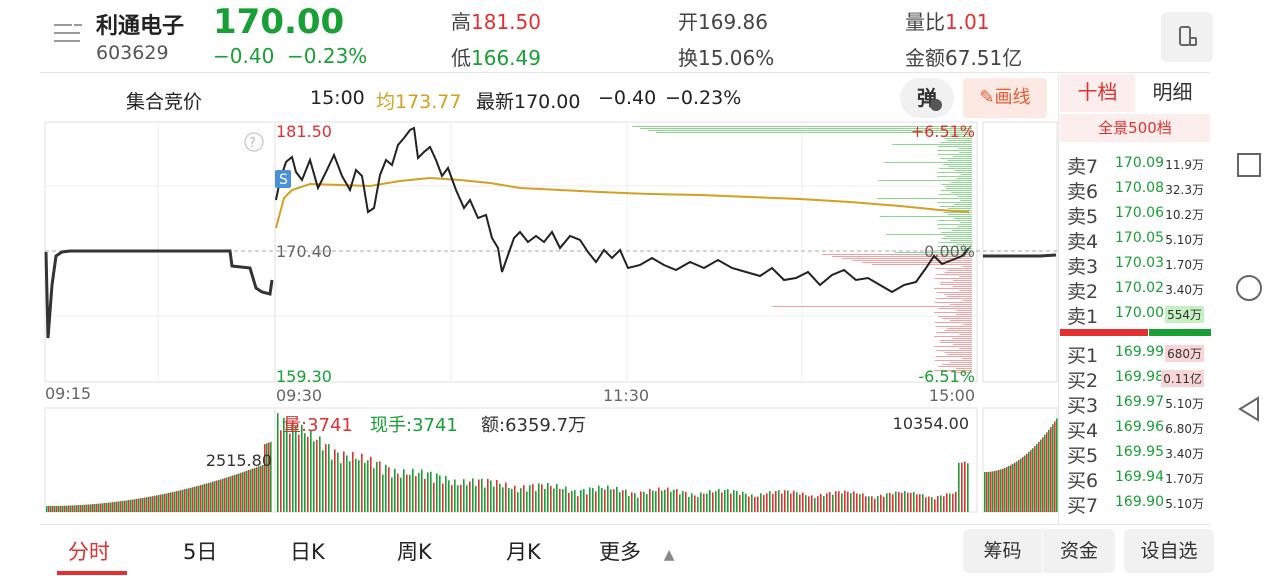 Image resolution: width=1280 pixels, height=576 pixels. Describe the element at coordinates (949, 251) in the screenshot. I see `pct-mid-label: 0.00%` at that location.